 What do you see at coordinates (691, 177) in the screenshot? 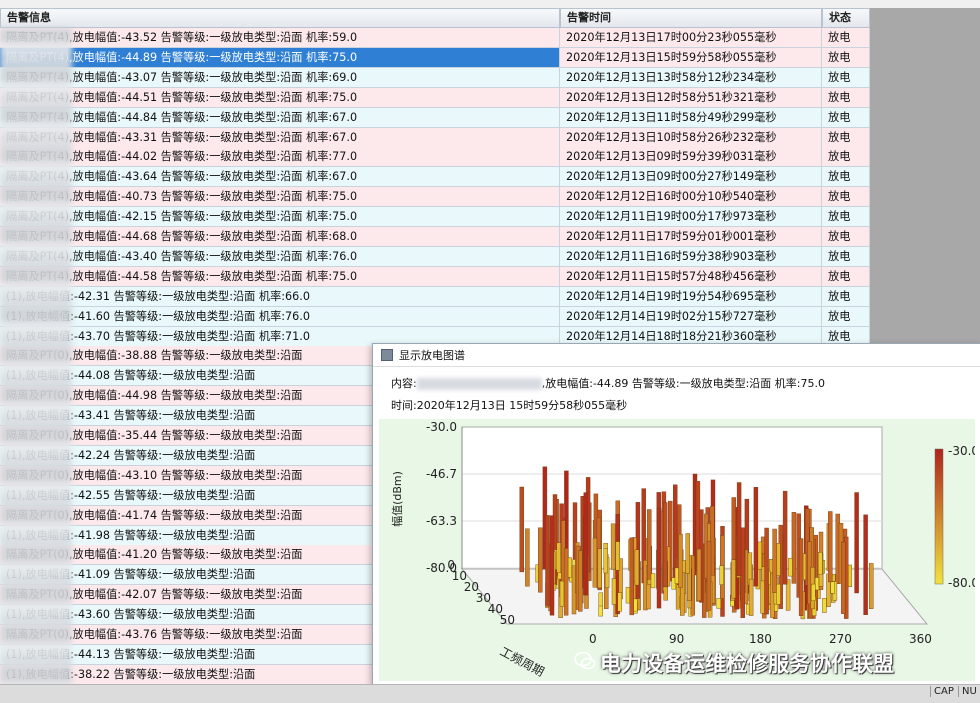
I see `alarm-time-cell: 2020年12月13日09时00分27秒149毫秒` at bounding box center [691, 177].